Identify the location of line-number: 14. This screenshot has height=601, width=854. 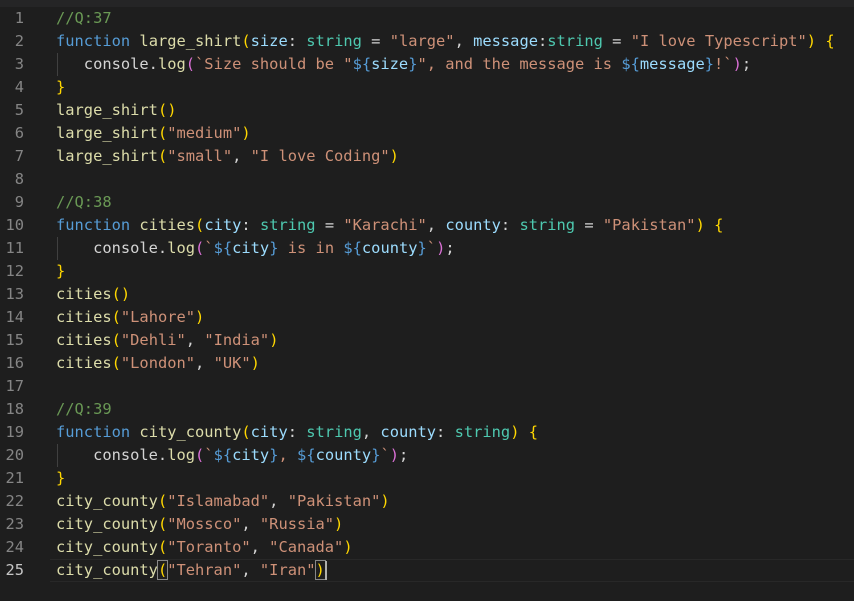
(14, 317).